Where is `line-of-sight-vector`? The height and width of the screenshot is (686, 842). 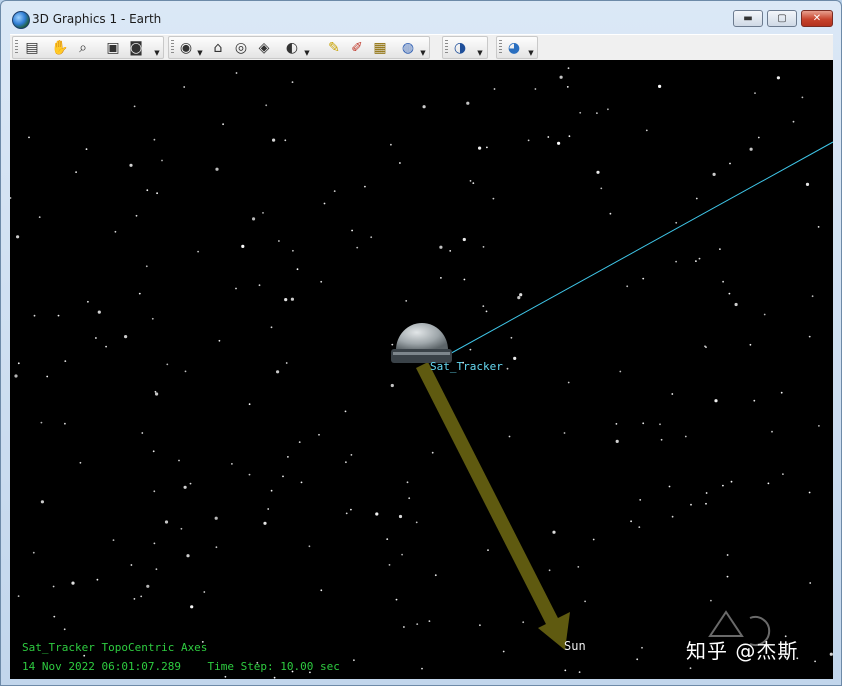
line-of-sight-vector is located at coordinates (639, 249).